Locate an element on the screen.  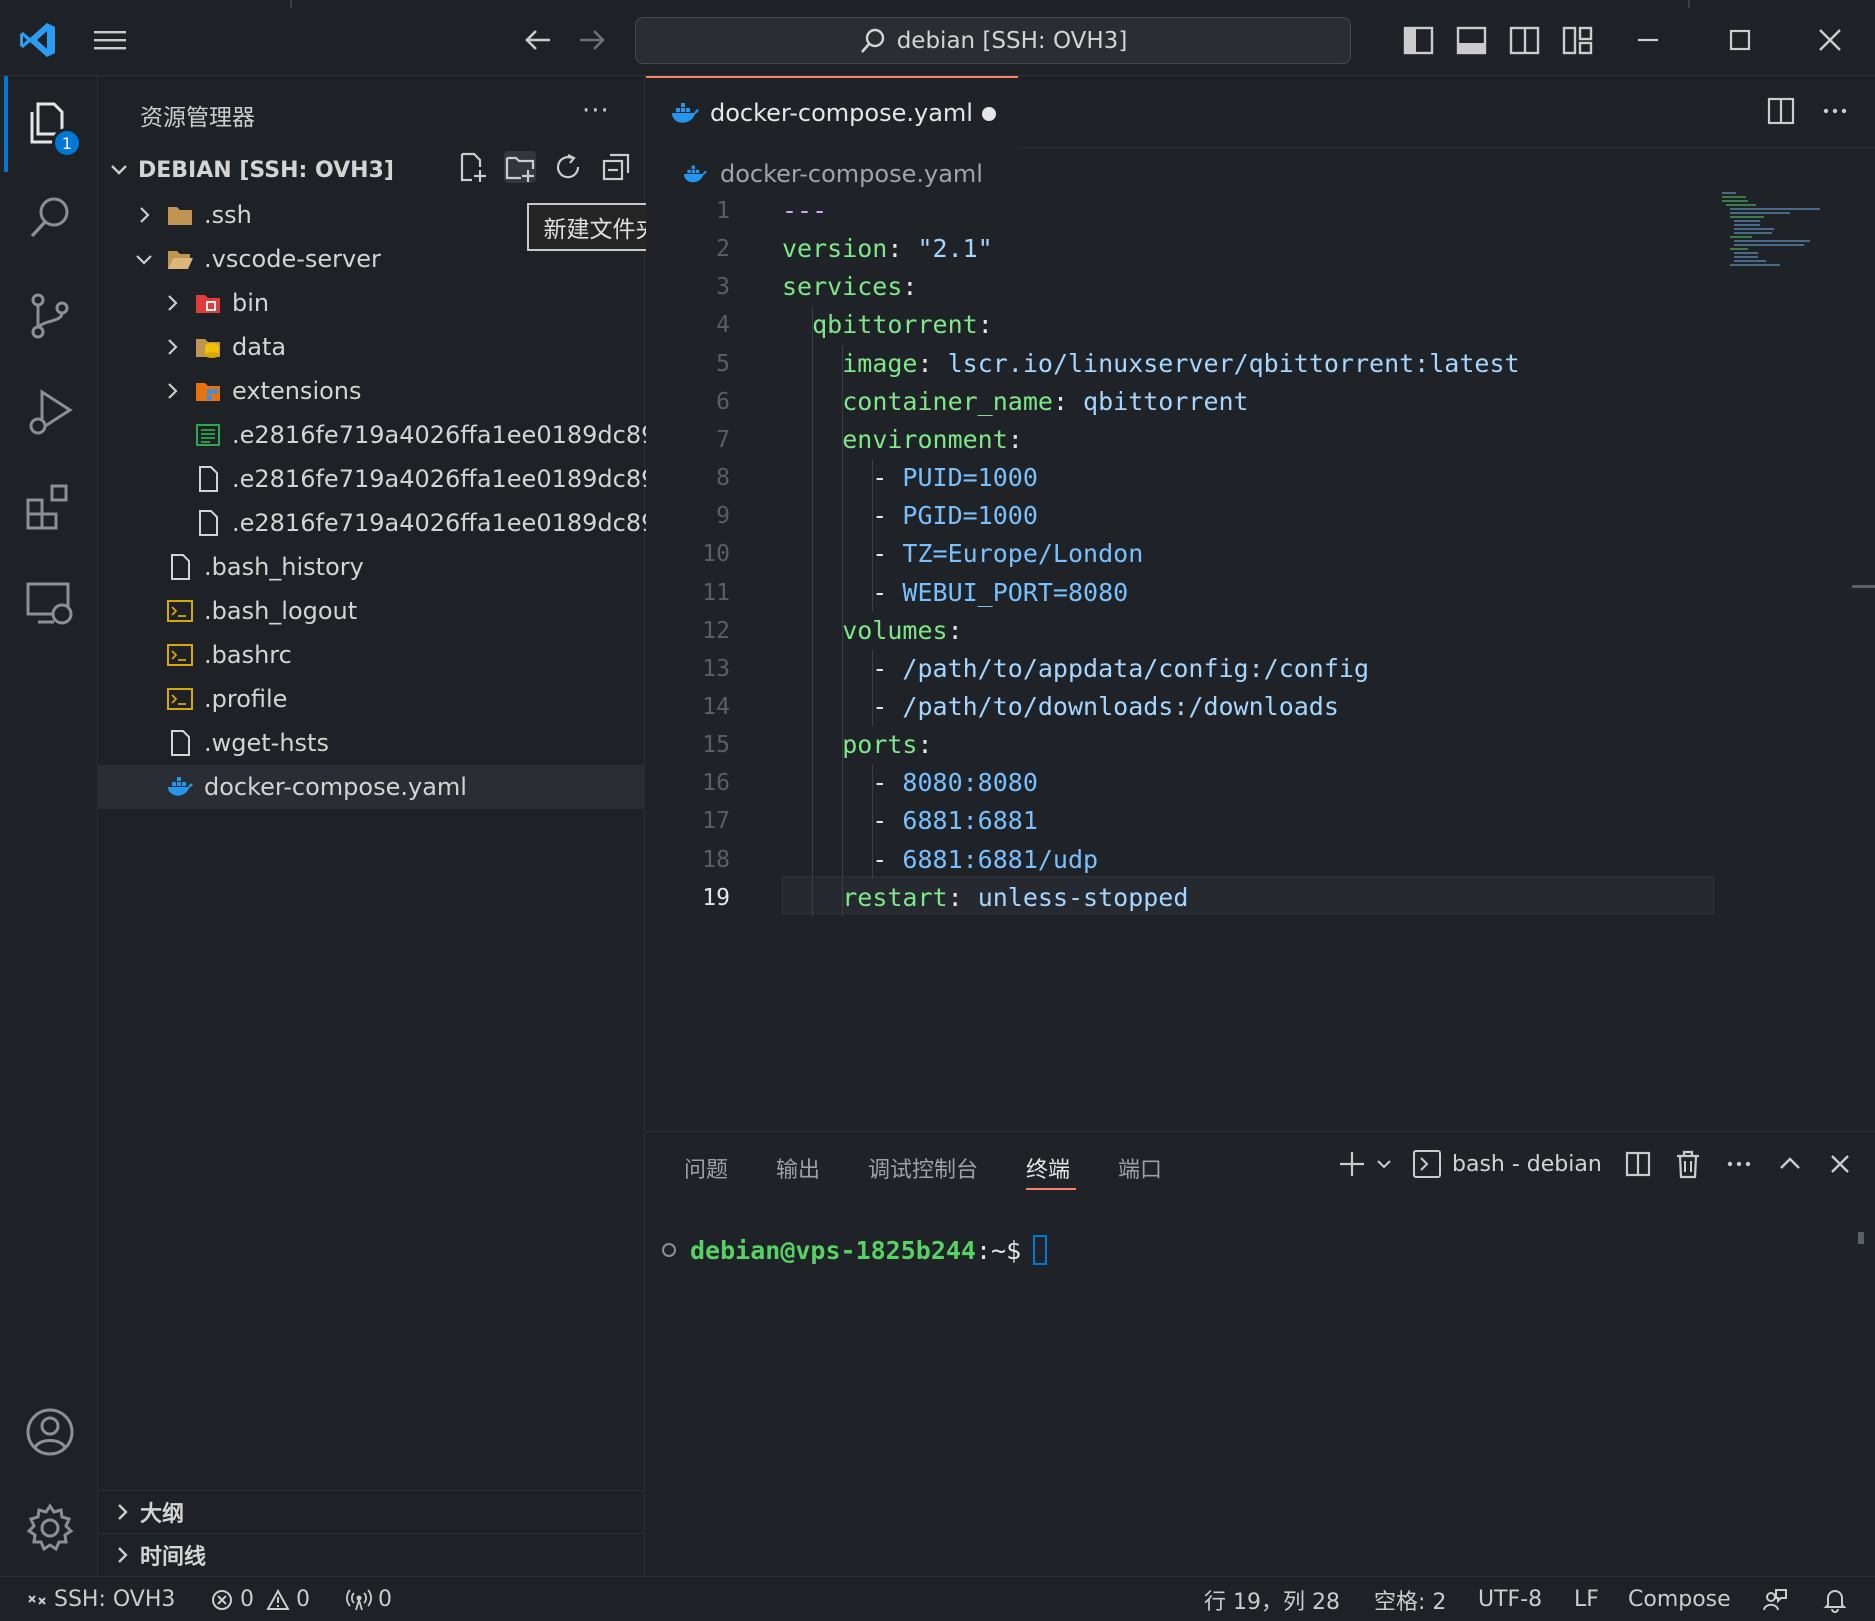
breadcrumb: docker-compose.yaml is located at coordinates (832, 174).